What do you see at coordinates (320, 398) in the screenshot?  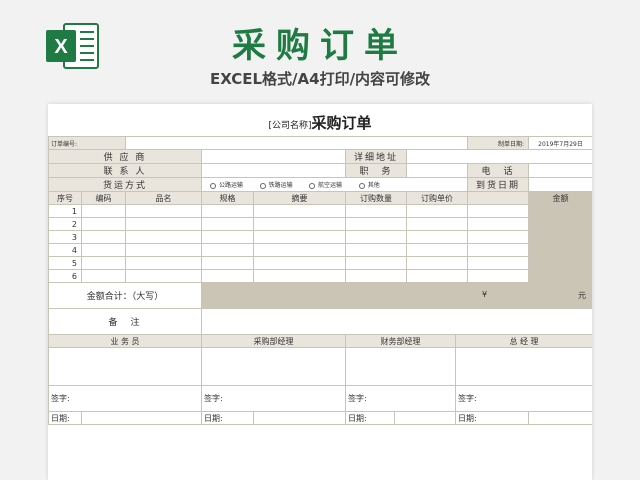 I see `sign-row: 签字: 签字: 签字: 签字:` at bounding box center [320, 398].